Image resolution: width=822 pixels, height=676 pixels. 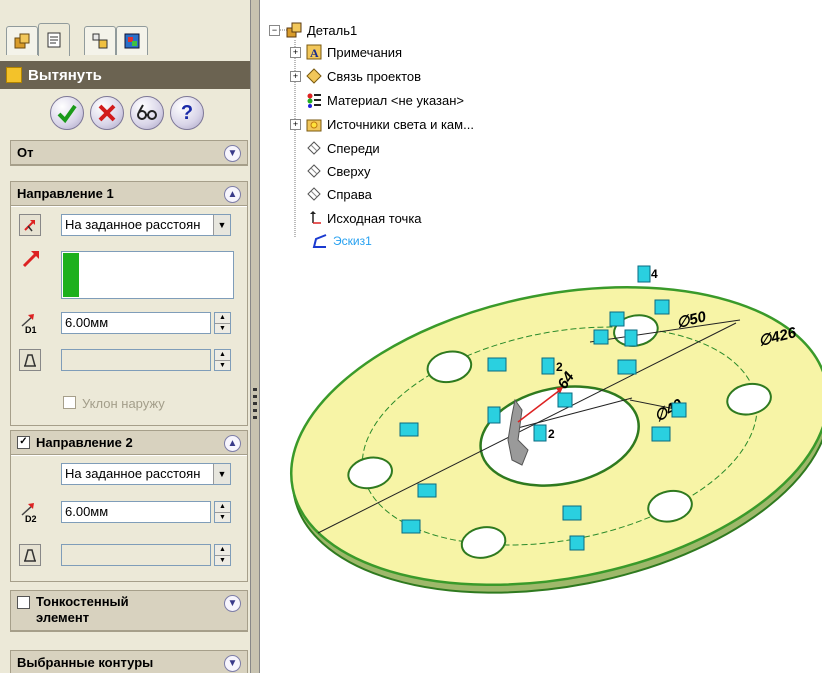 I want to click on dim-expert-icon, so click(x=132, y=41).